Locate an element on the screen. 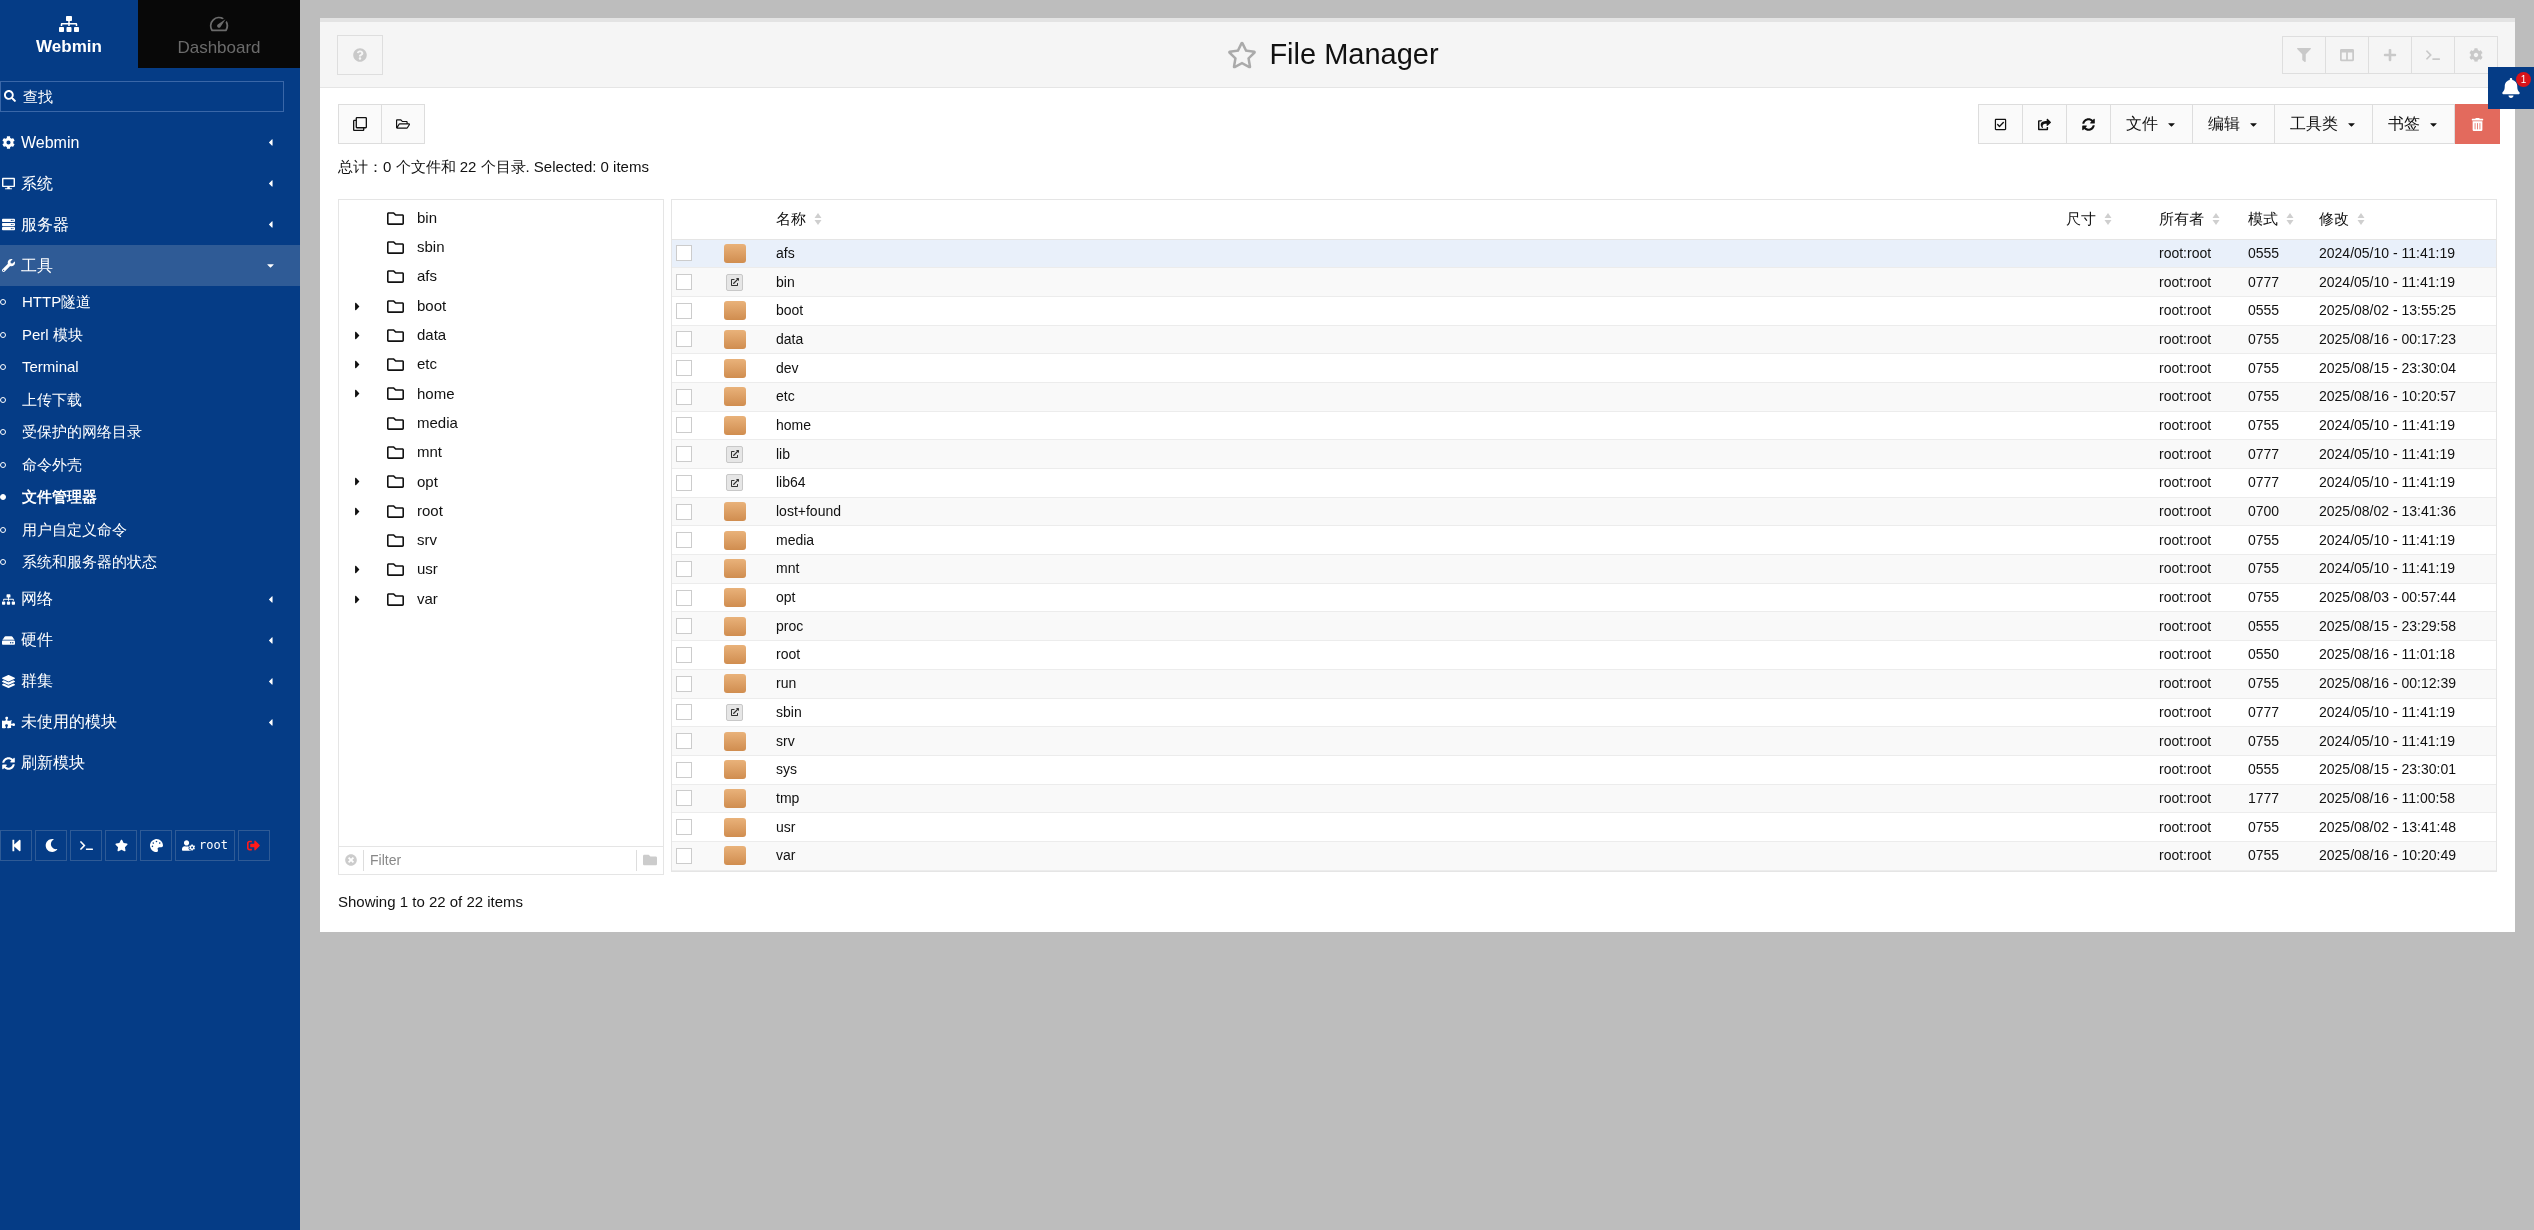 The height and width of the screenshot is (1230, 2534). file-row: lost+found root:root 0700 2025/08/02 - 13:41:36 is located at coordinates (1584, 512).